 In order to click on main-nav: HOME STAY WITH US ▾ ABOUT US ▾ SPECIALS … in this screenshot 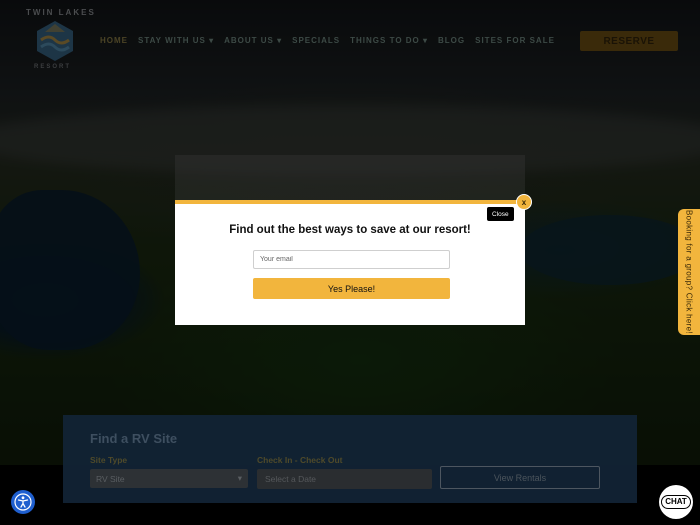, I will do `click(327, 40)`.